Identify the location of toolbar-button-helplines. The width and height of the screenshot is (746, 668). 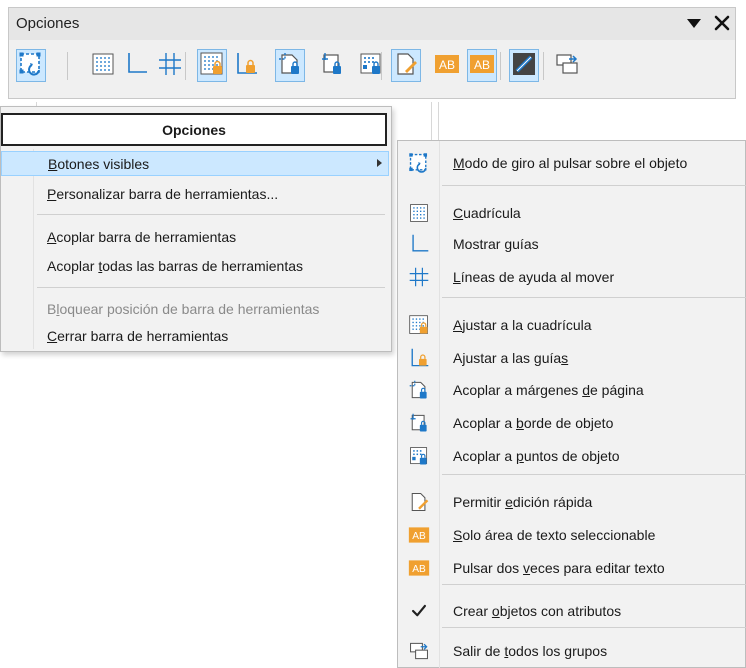
(170, 65).